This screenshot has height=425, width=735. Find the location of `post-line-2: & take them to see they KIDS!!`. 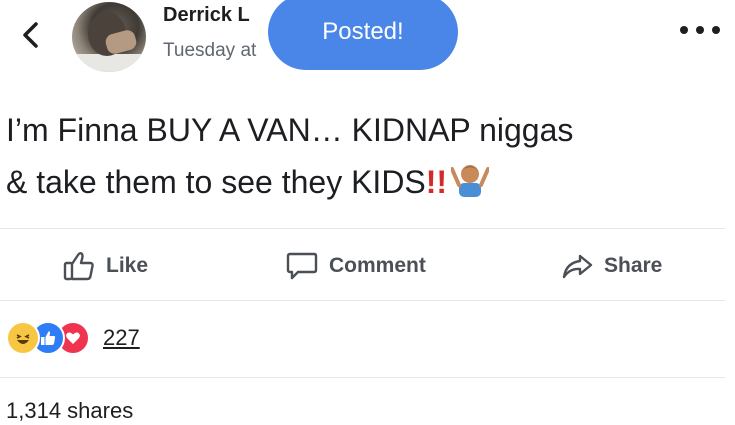

post-line-2: & take them to see they KIDS!! is located at coordinates (368, 182).